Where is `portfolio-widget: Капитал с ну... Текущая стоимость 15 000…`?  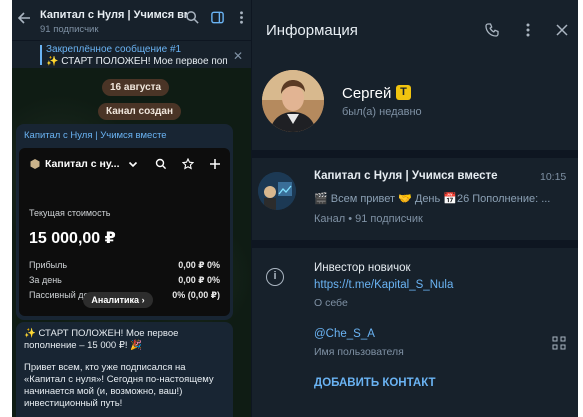 portfolio-widget: Капитал с ну... Текущая стоимость 15 000… is located at coordinates (124, 232).